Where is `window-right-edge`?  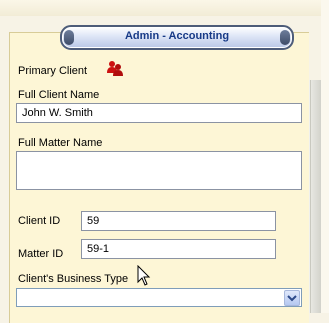
window-right-edge is located at coordinates (325, 156).